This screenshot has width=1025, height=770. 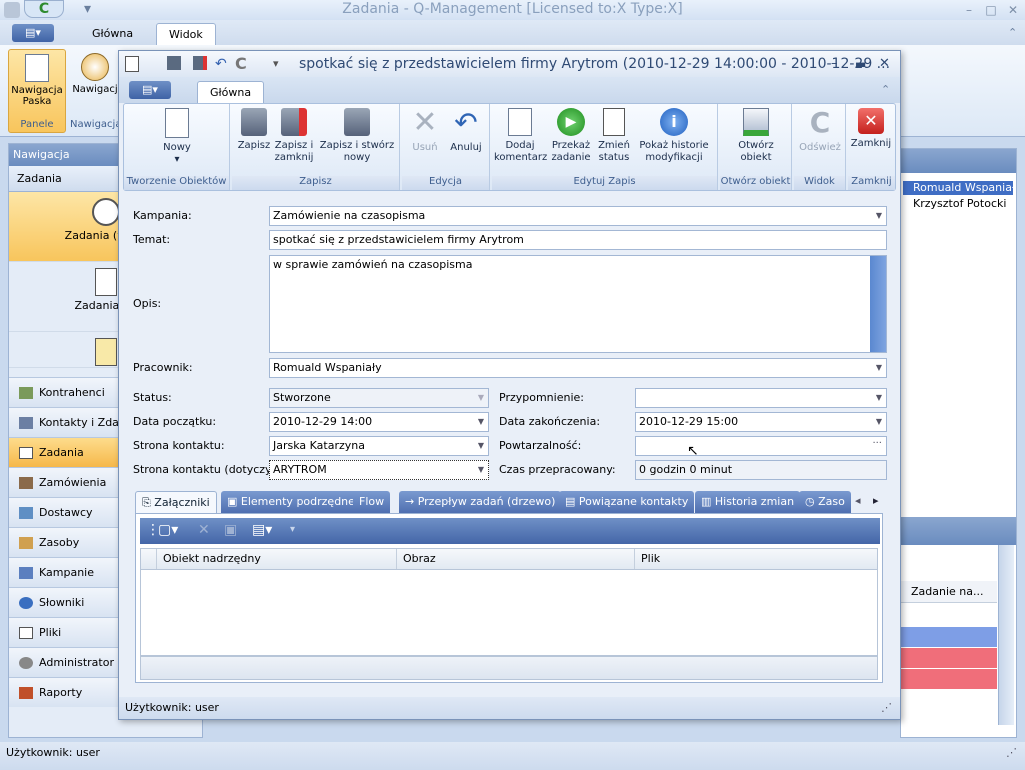 I want to click on new-attachment-icon: ▢▾, so click(x=168, y=530).